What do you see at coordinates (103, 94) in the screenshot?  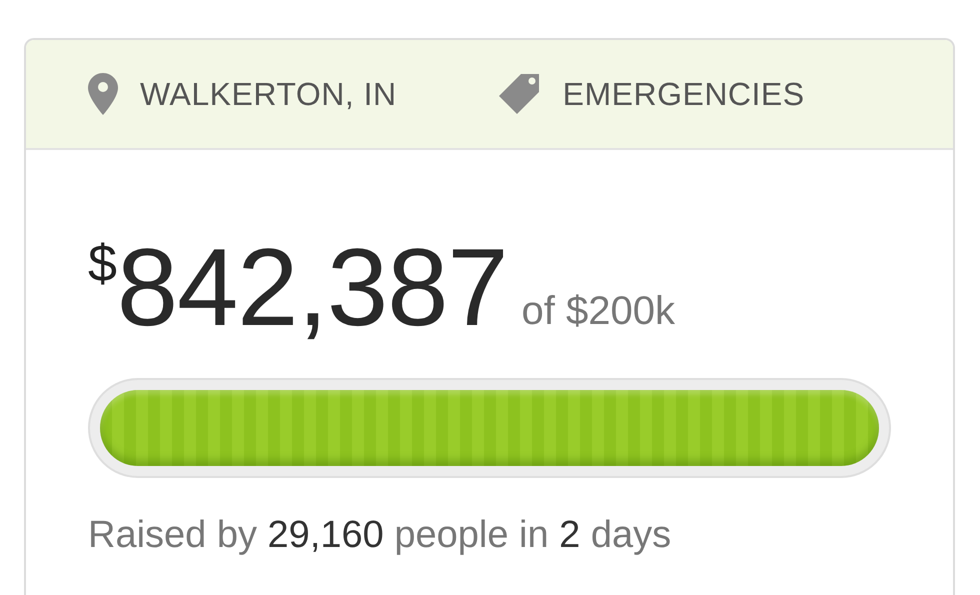 I see `location-pin-icon` at bounding box center [103, 94].